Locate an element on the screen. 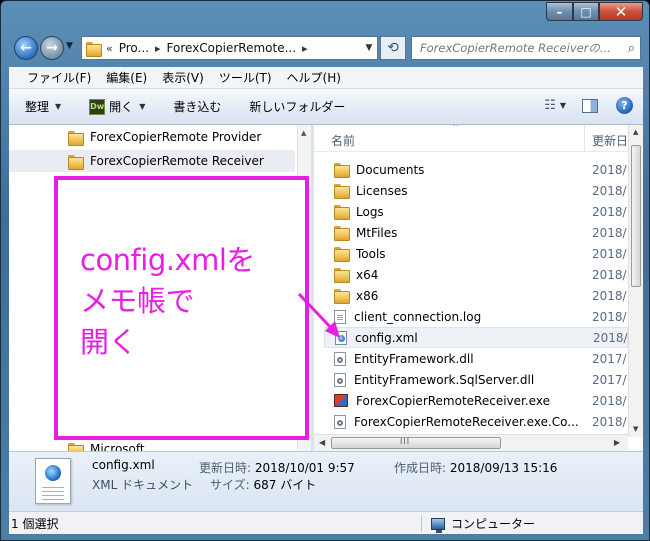 This screenshot has width=650, height=541. view-options-icon: ☷ is located at coordinates (550, 105).